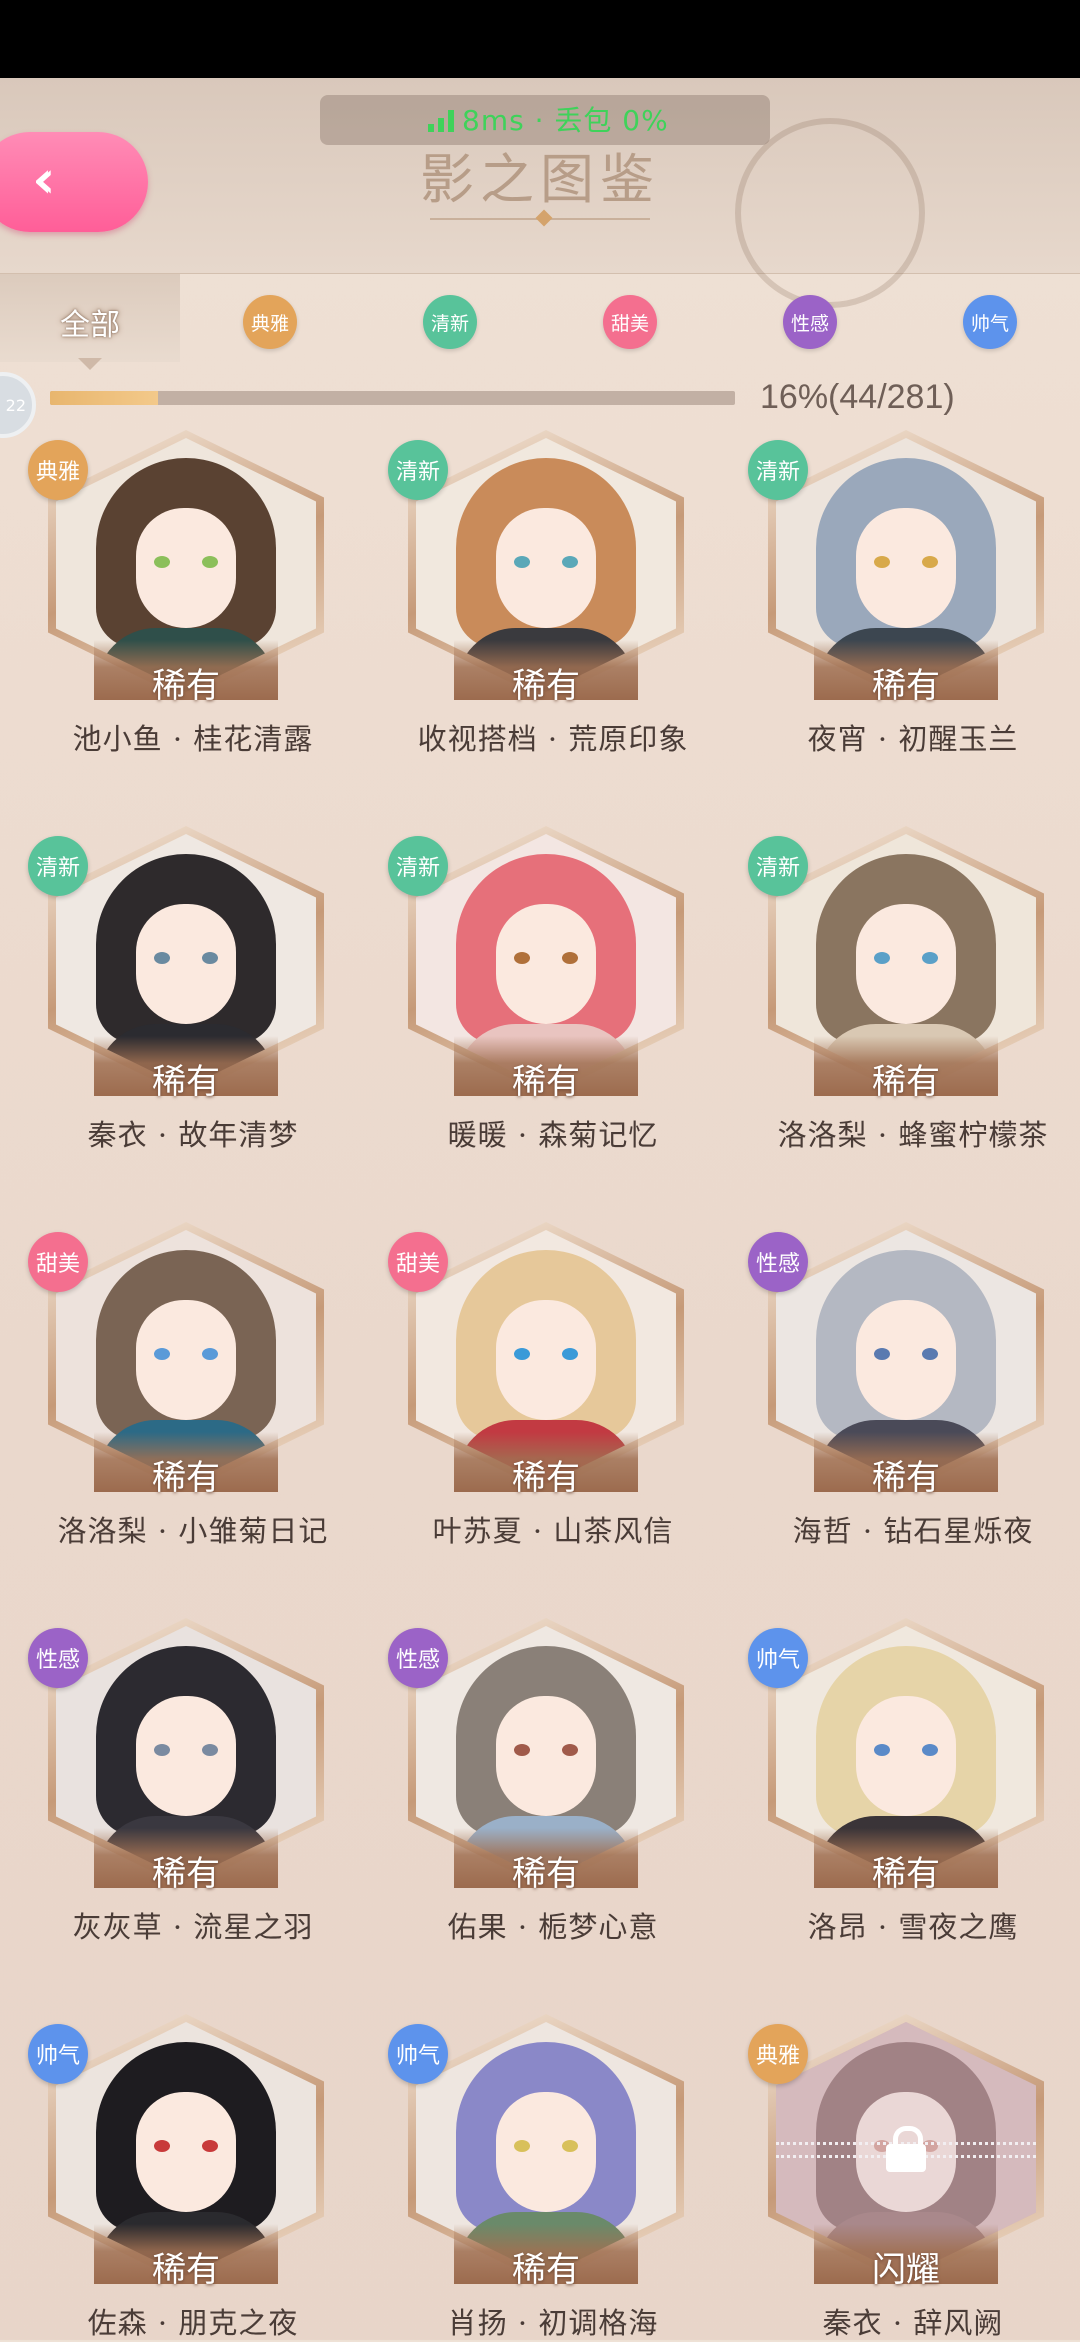 The height and width of the screenshot is (2342, 1080). What do you see at coordinates (906, 2270) in the screenshot?
I see `rarity-label: 闪耀` at bounding box center [906, 2270].